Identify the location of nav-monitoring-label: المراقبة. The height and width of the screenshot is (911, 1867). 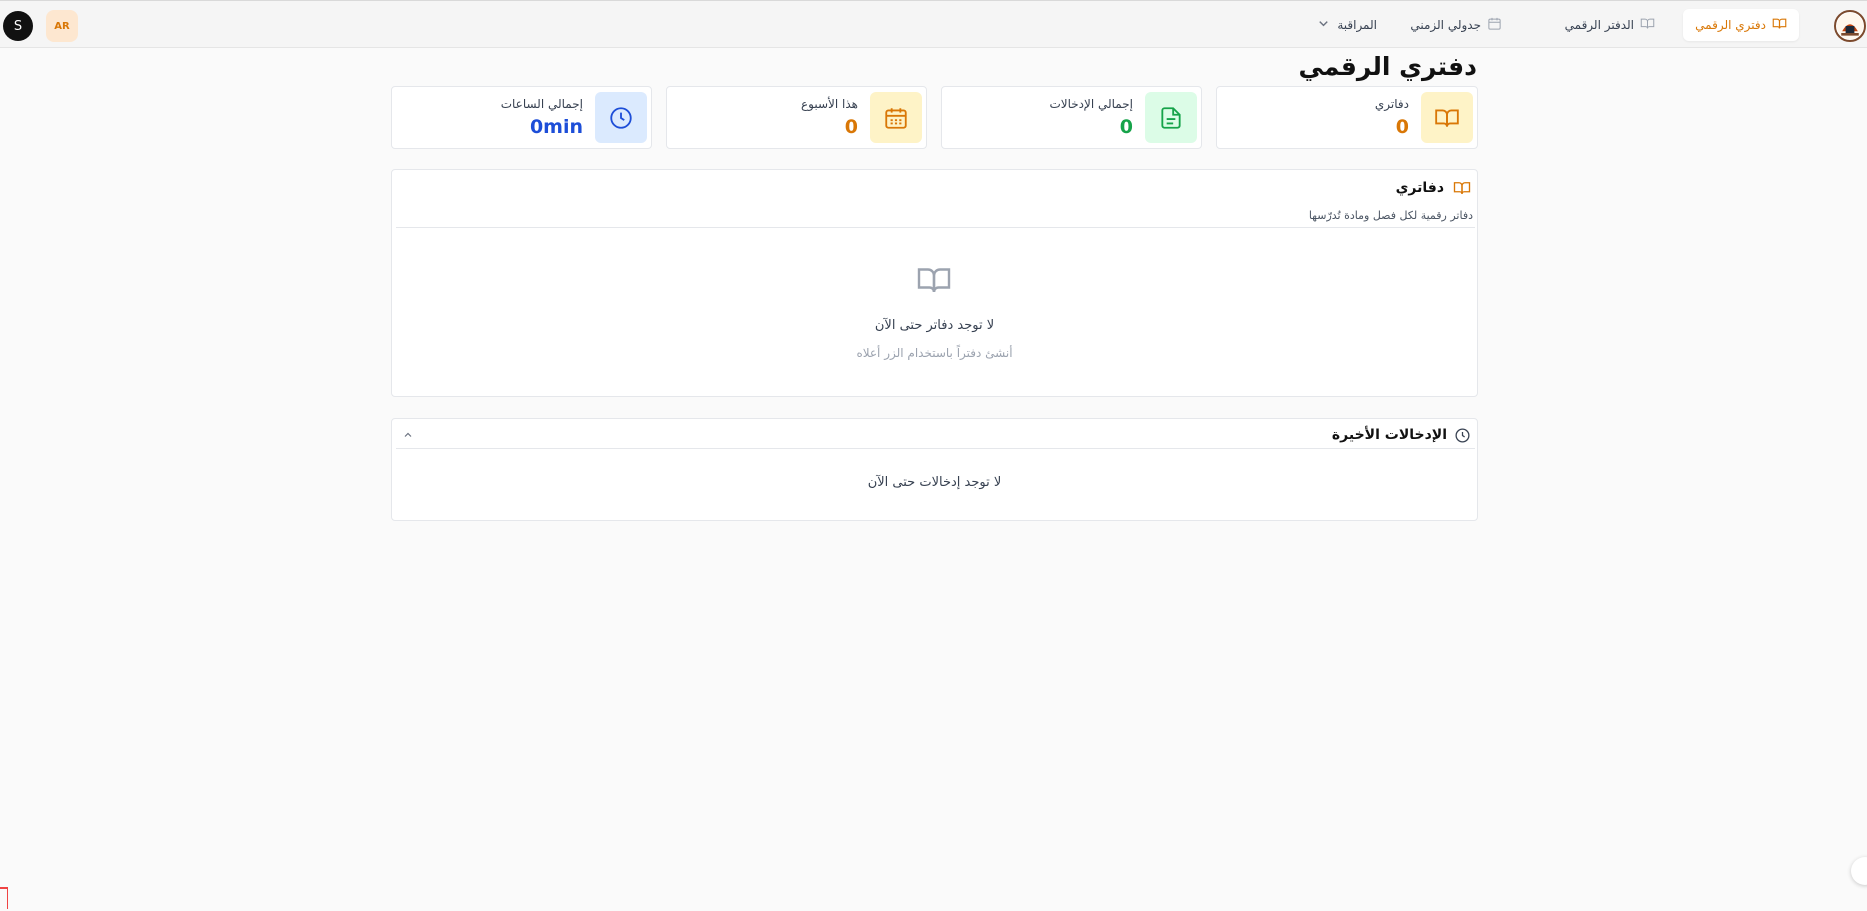
(1357, 25).